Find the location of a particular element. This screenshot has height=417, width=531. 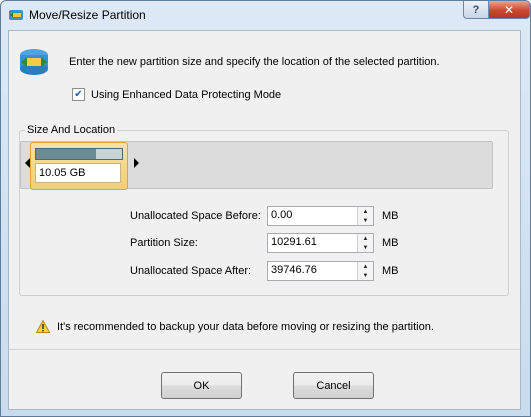

unallocated-before-input is located at coordinates (312, 215).